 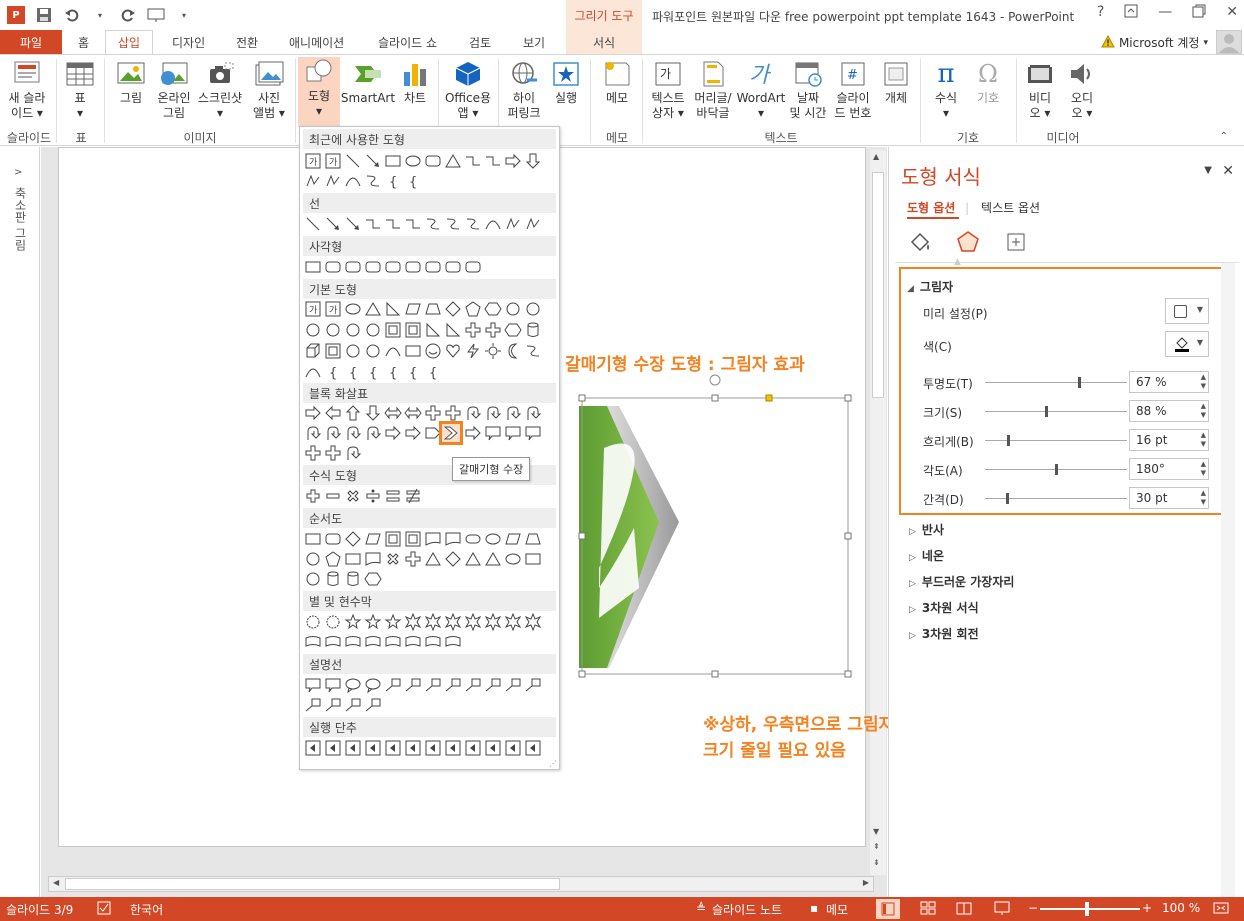 I want to click on ocallout-shape-icon, so click(x=353, y=685).